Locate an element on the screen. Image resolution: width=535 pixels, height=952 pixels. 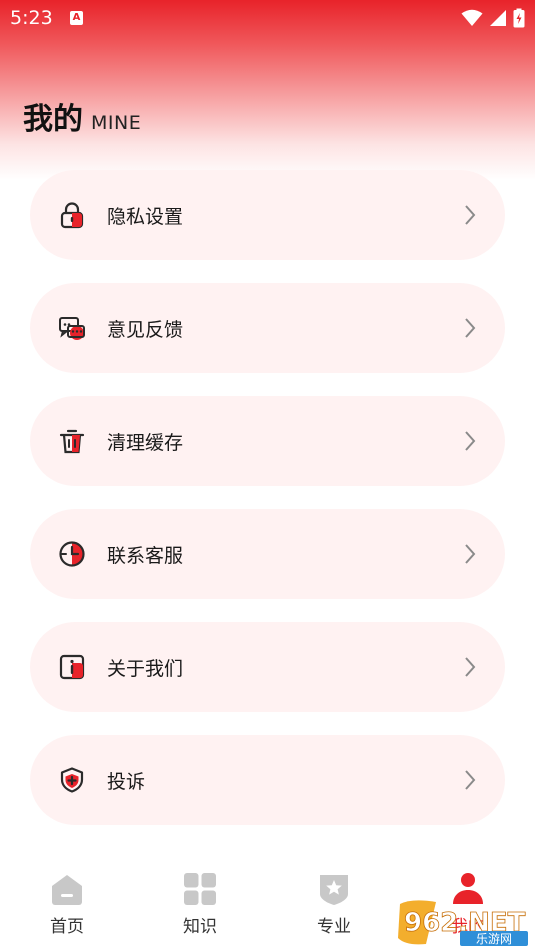
nav-tab-label: 专业 is located at coordinates (334, 927).